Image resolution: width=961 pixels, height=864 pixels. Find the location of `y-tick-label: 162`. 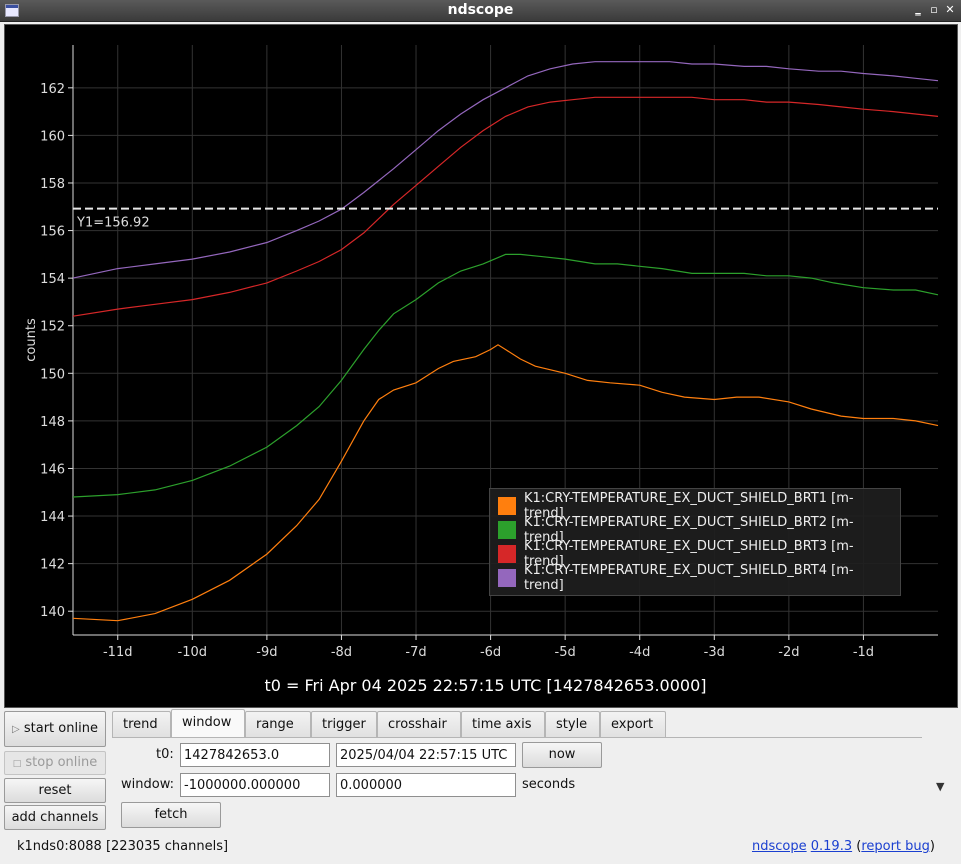

y-tick-label: 162 is located at coordinates (52, 89).